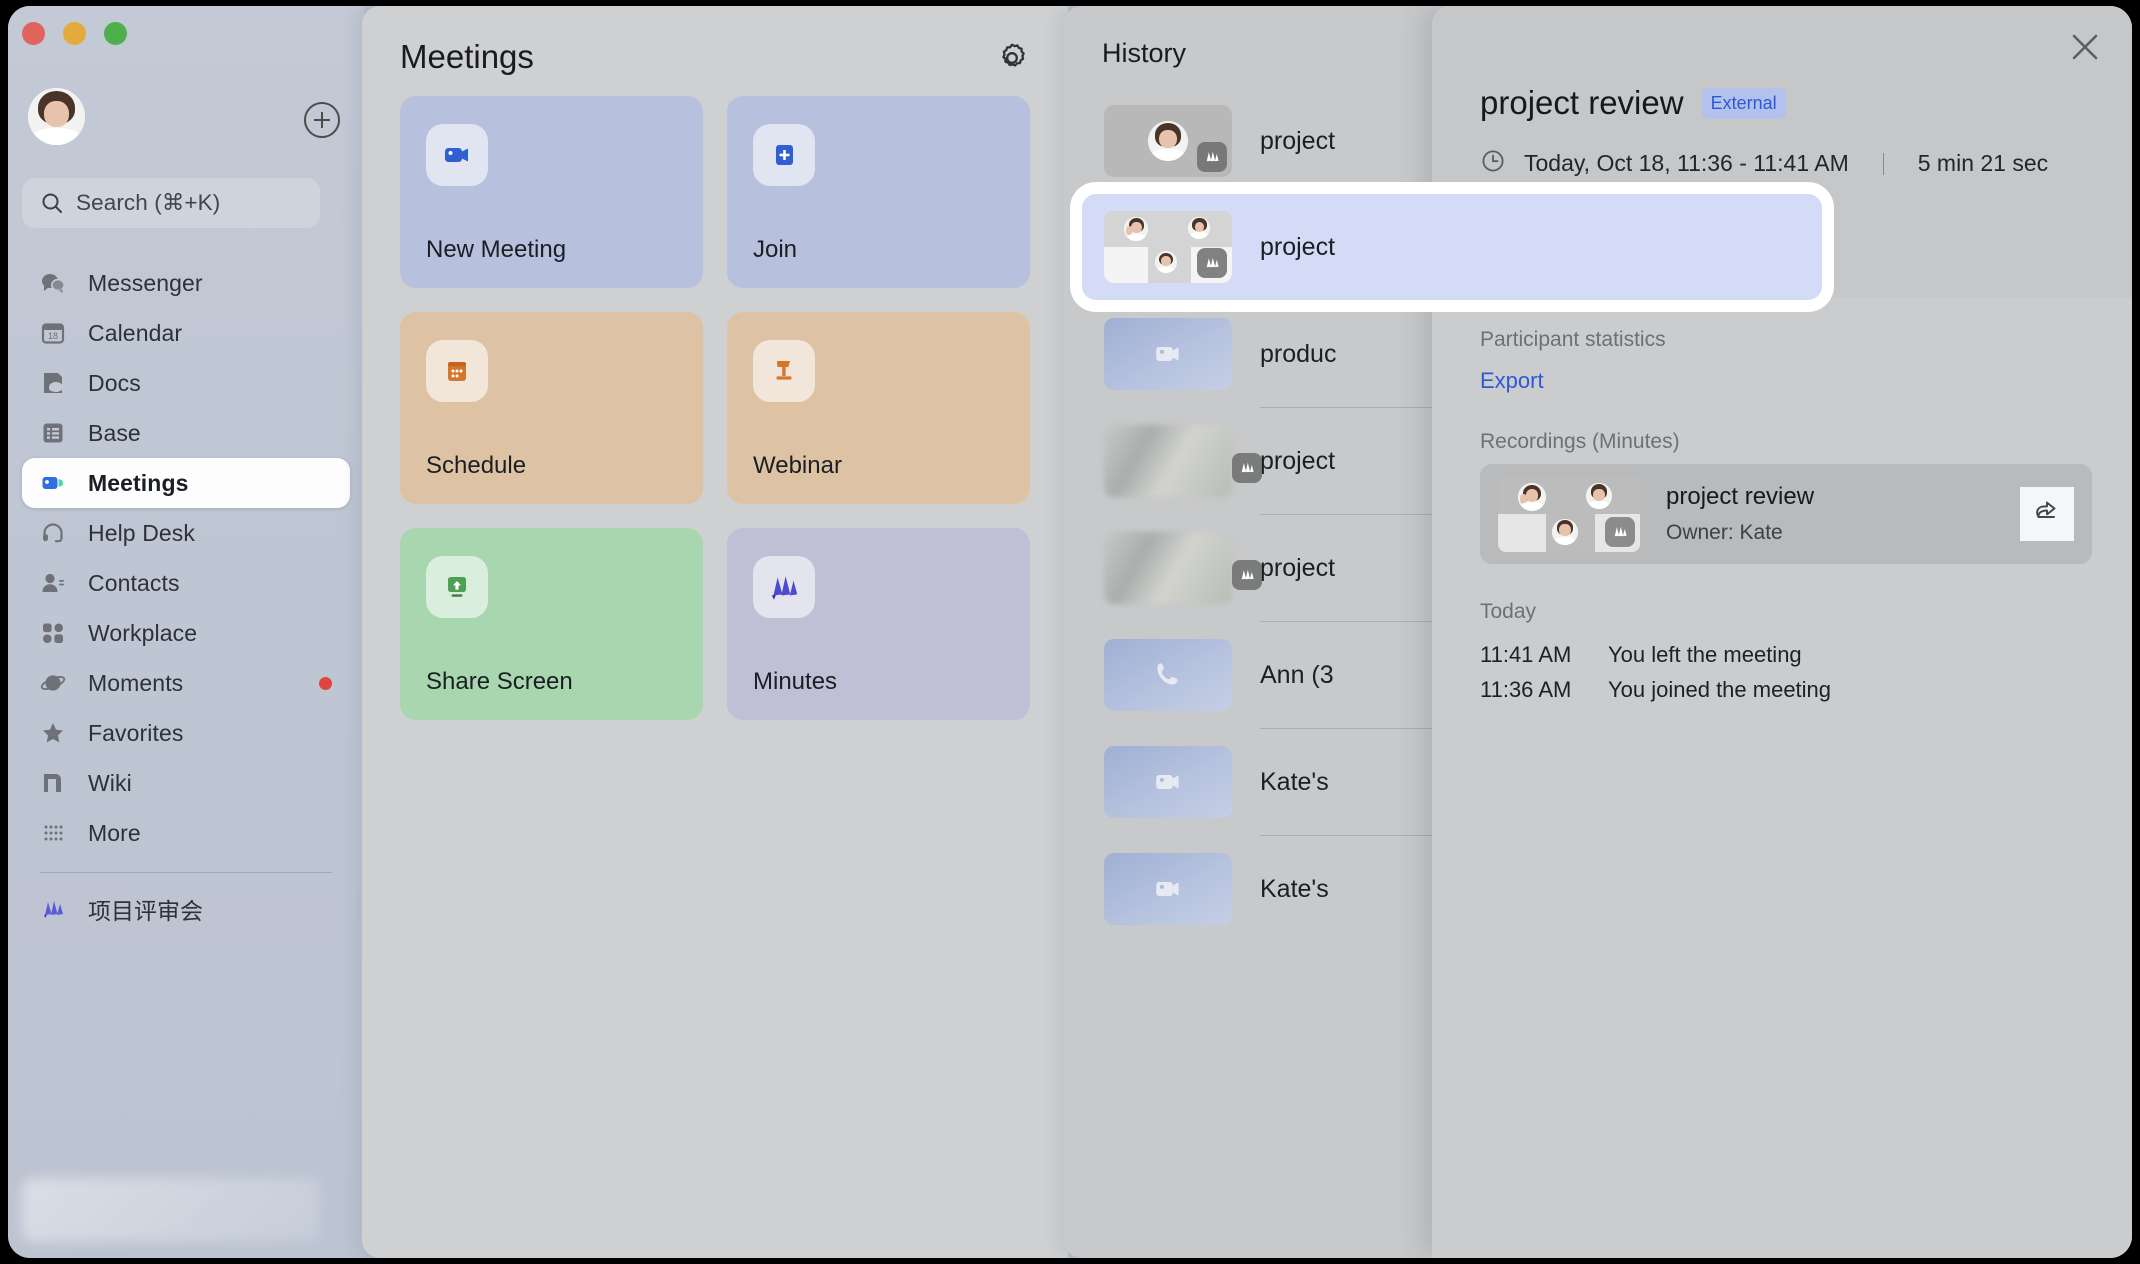 Image resolution: width=2140 pixels, height=1264 pixels. Describe the element at coordinates (186, 583) in the screenshot. I see `sidebar-item-contacts: Contacts` at that location.